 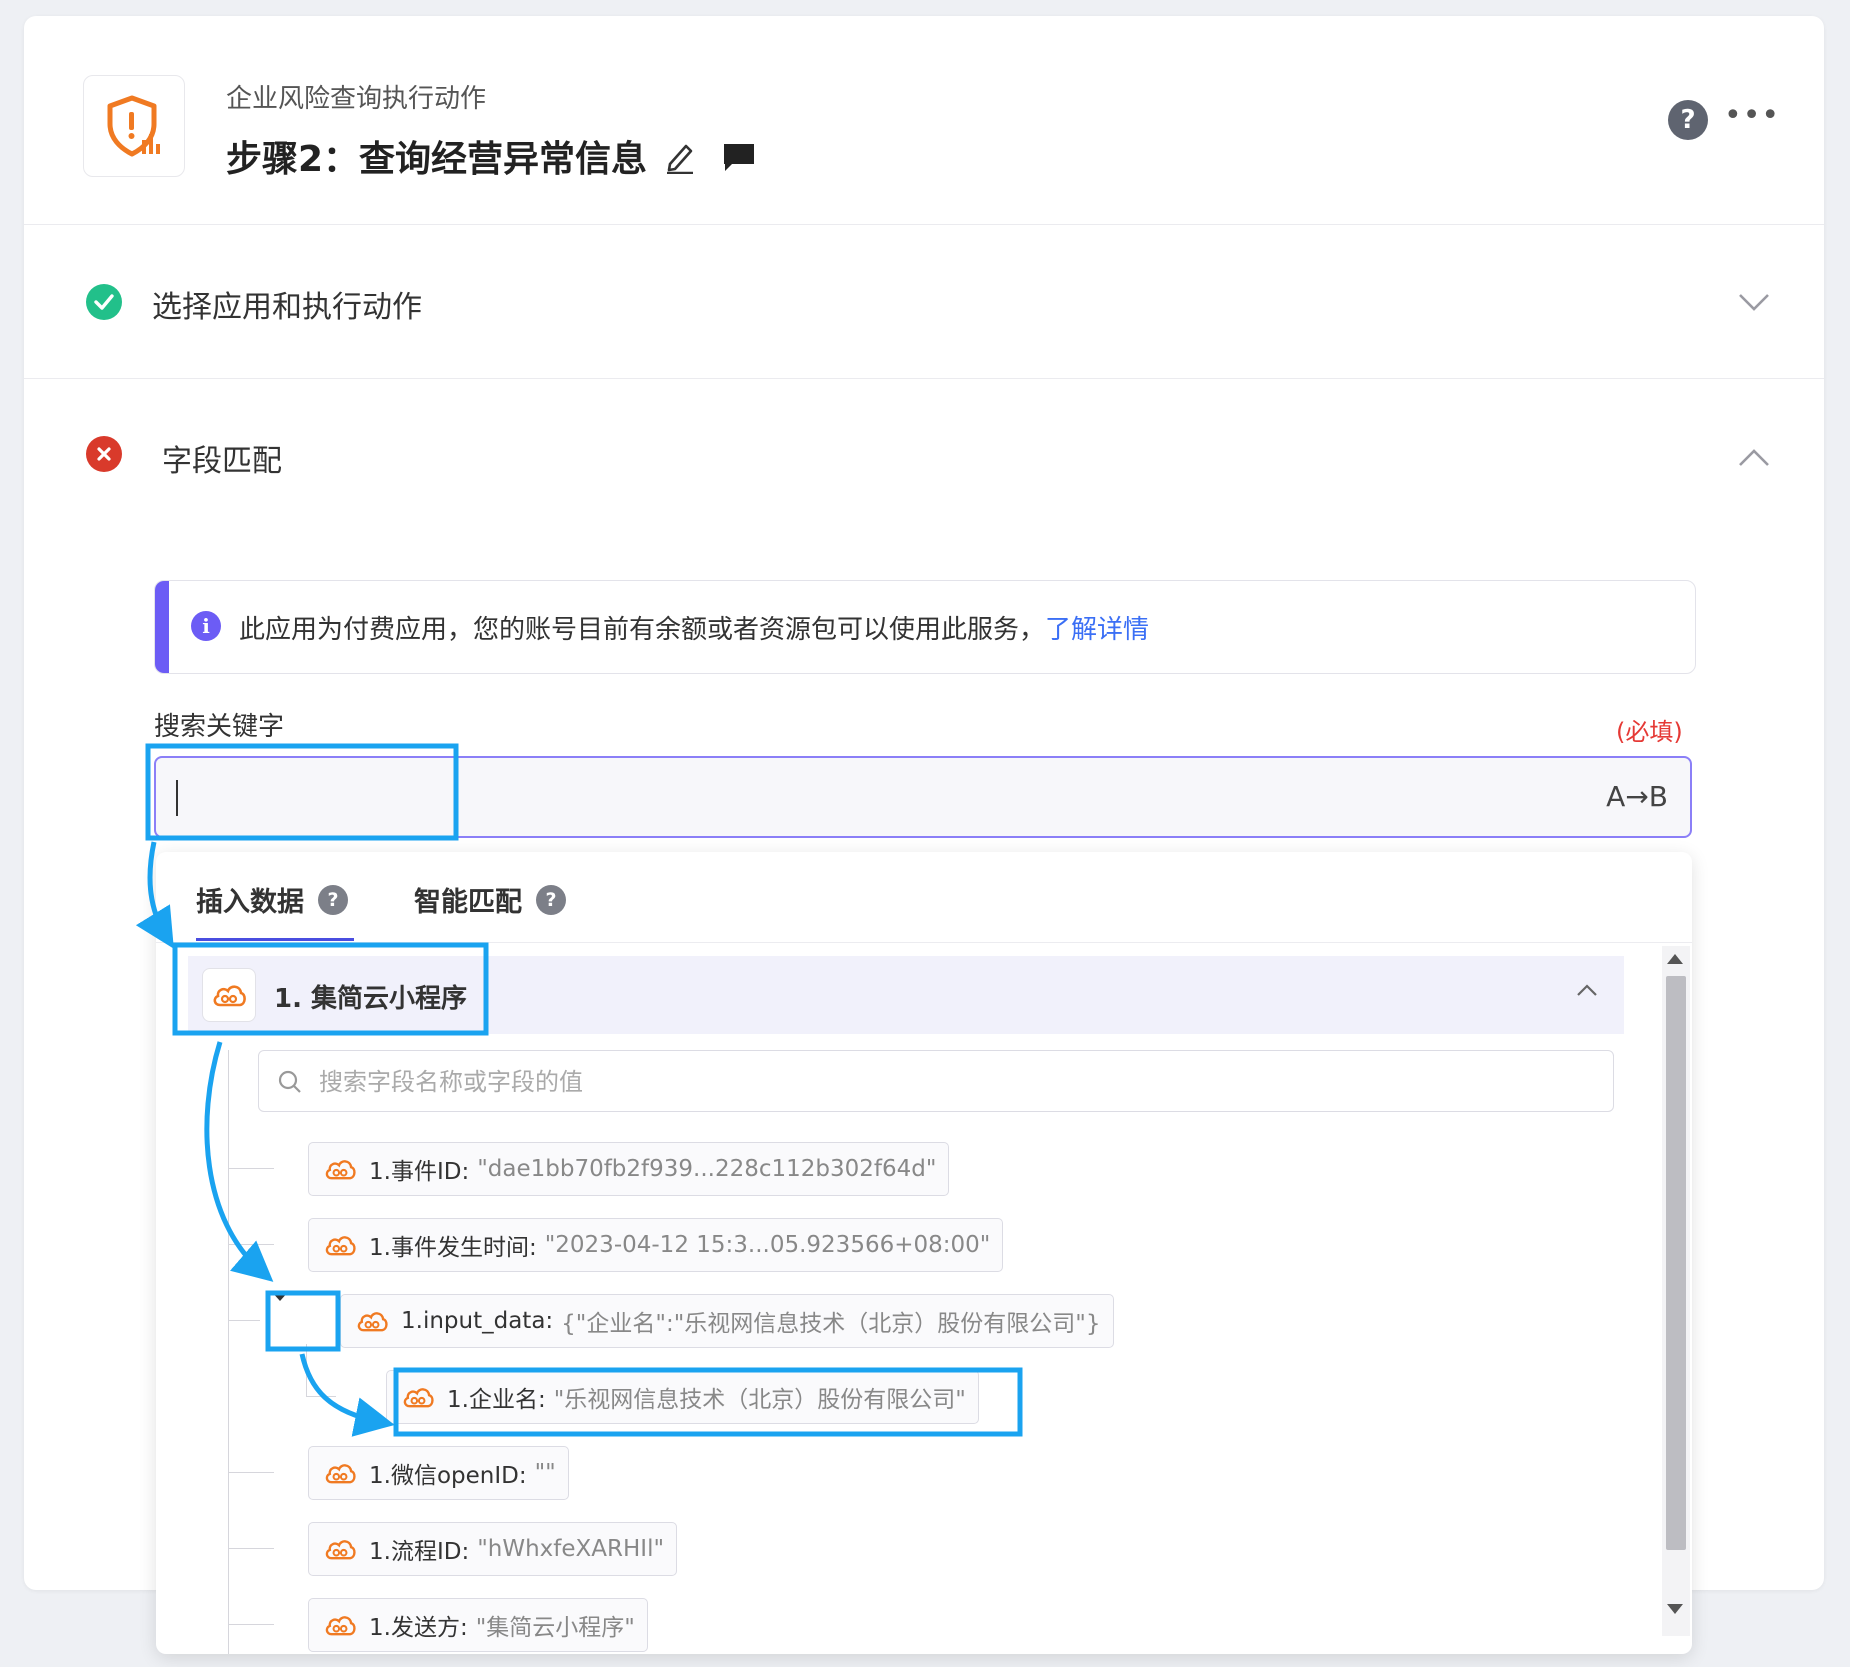 I want to click on scrollbar-thumb, so click(x=1676, y=1263).